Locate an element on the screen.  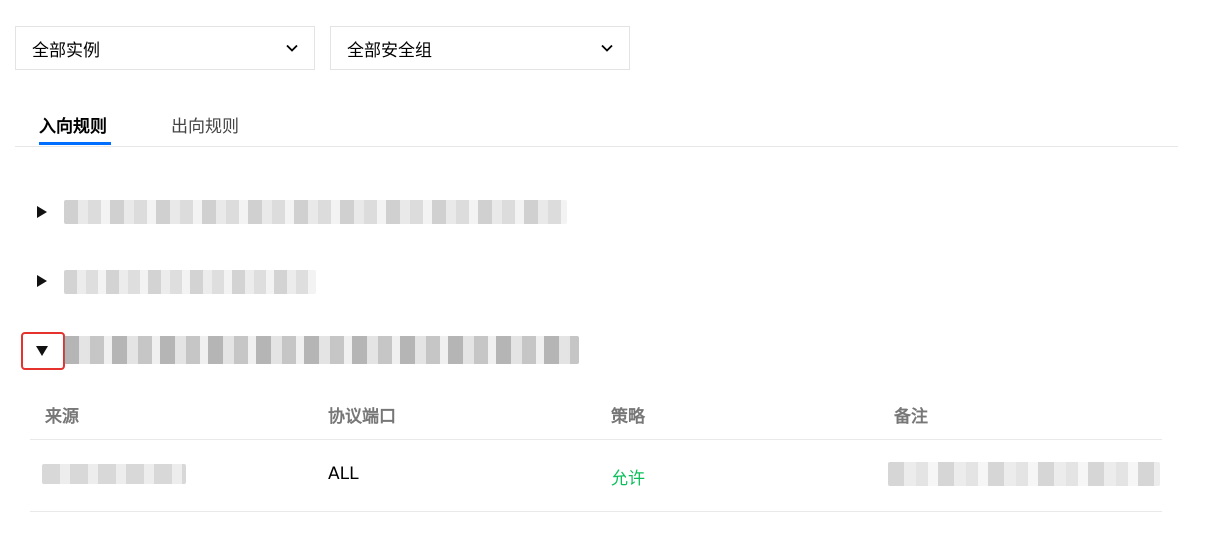
security-group-select: 全部安全组 is located at coordinates (480, 48).